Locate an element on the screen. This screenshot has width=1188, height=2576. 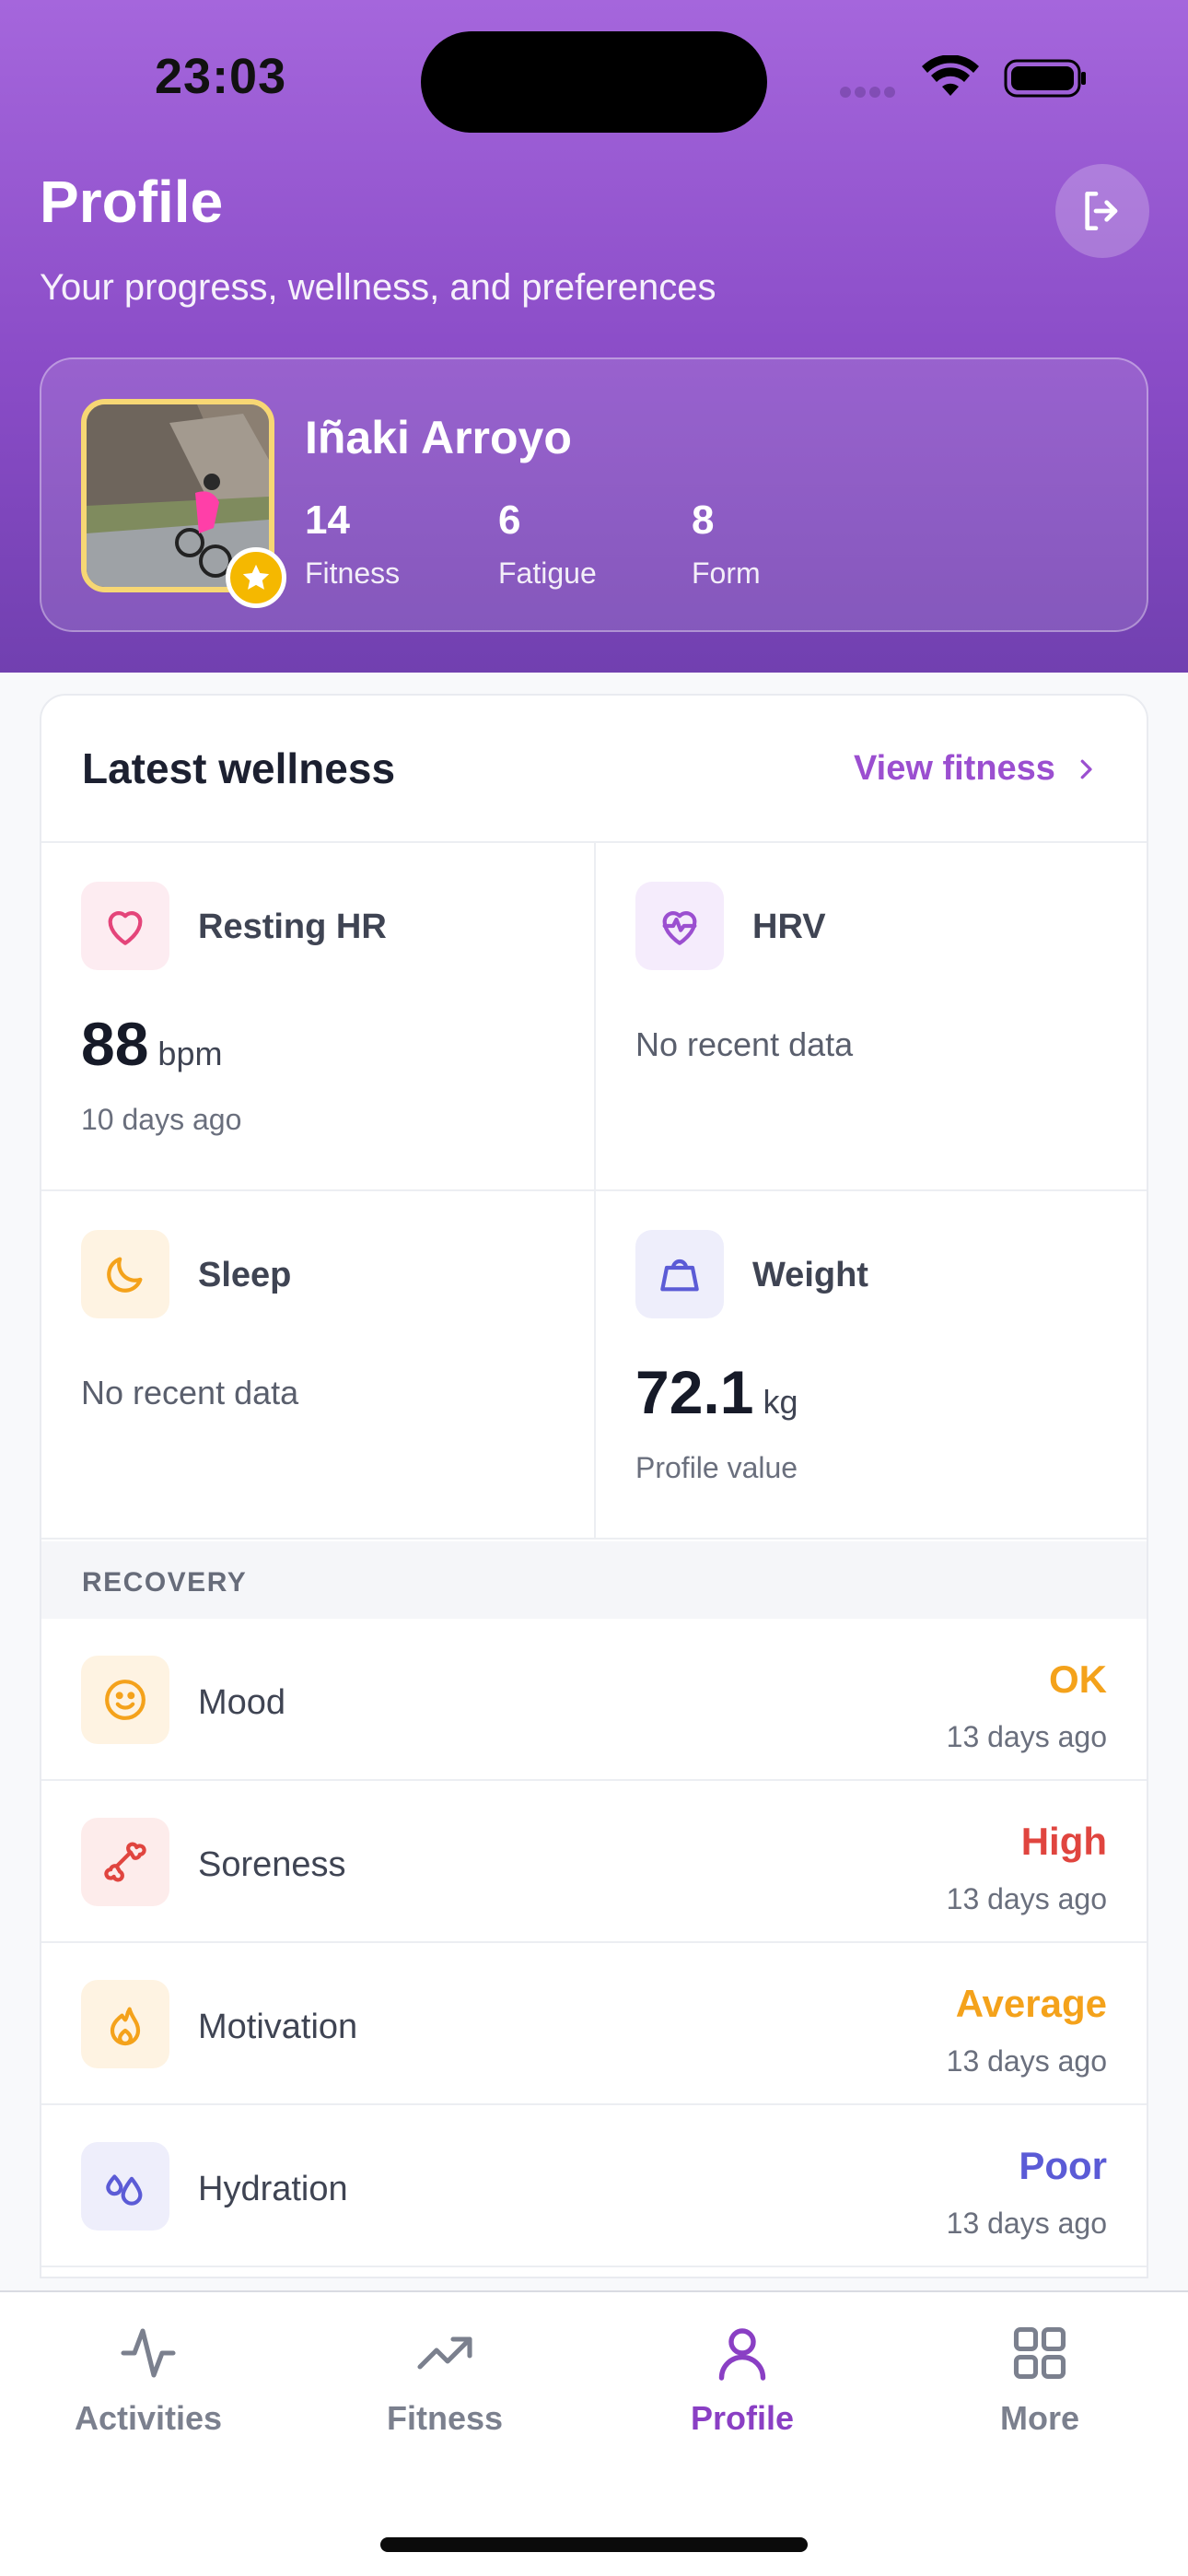
view-fitness-link: View fitness is located at coordinates (977, 769).